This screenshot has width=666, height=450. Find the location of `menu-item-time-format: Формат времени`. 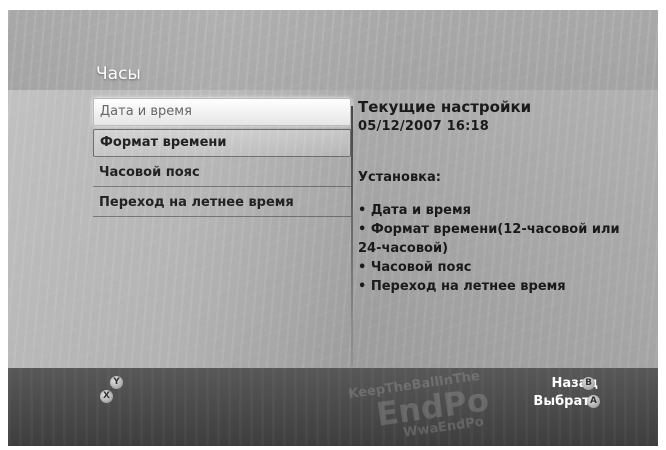

menu-item-time-format: Формат времени is located at coordinates (222, 143).